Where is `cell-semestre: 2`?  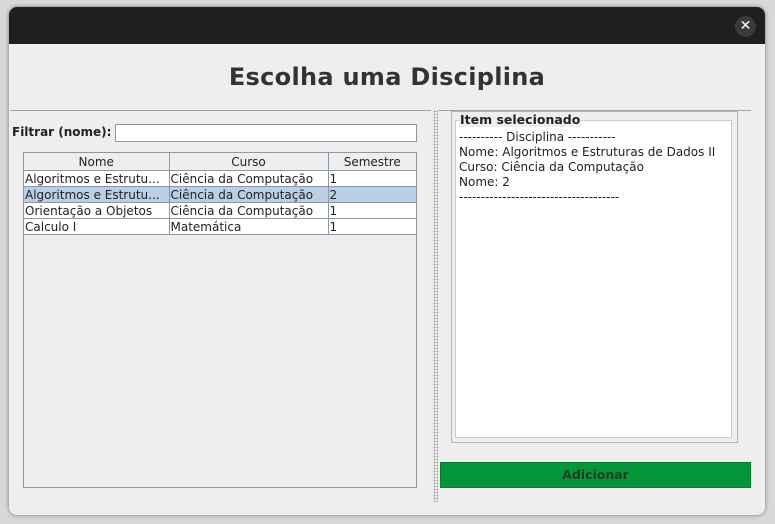 cell-semestre: 2 is located at coordinates (372, 194).